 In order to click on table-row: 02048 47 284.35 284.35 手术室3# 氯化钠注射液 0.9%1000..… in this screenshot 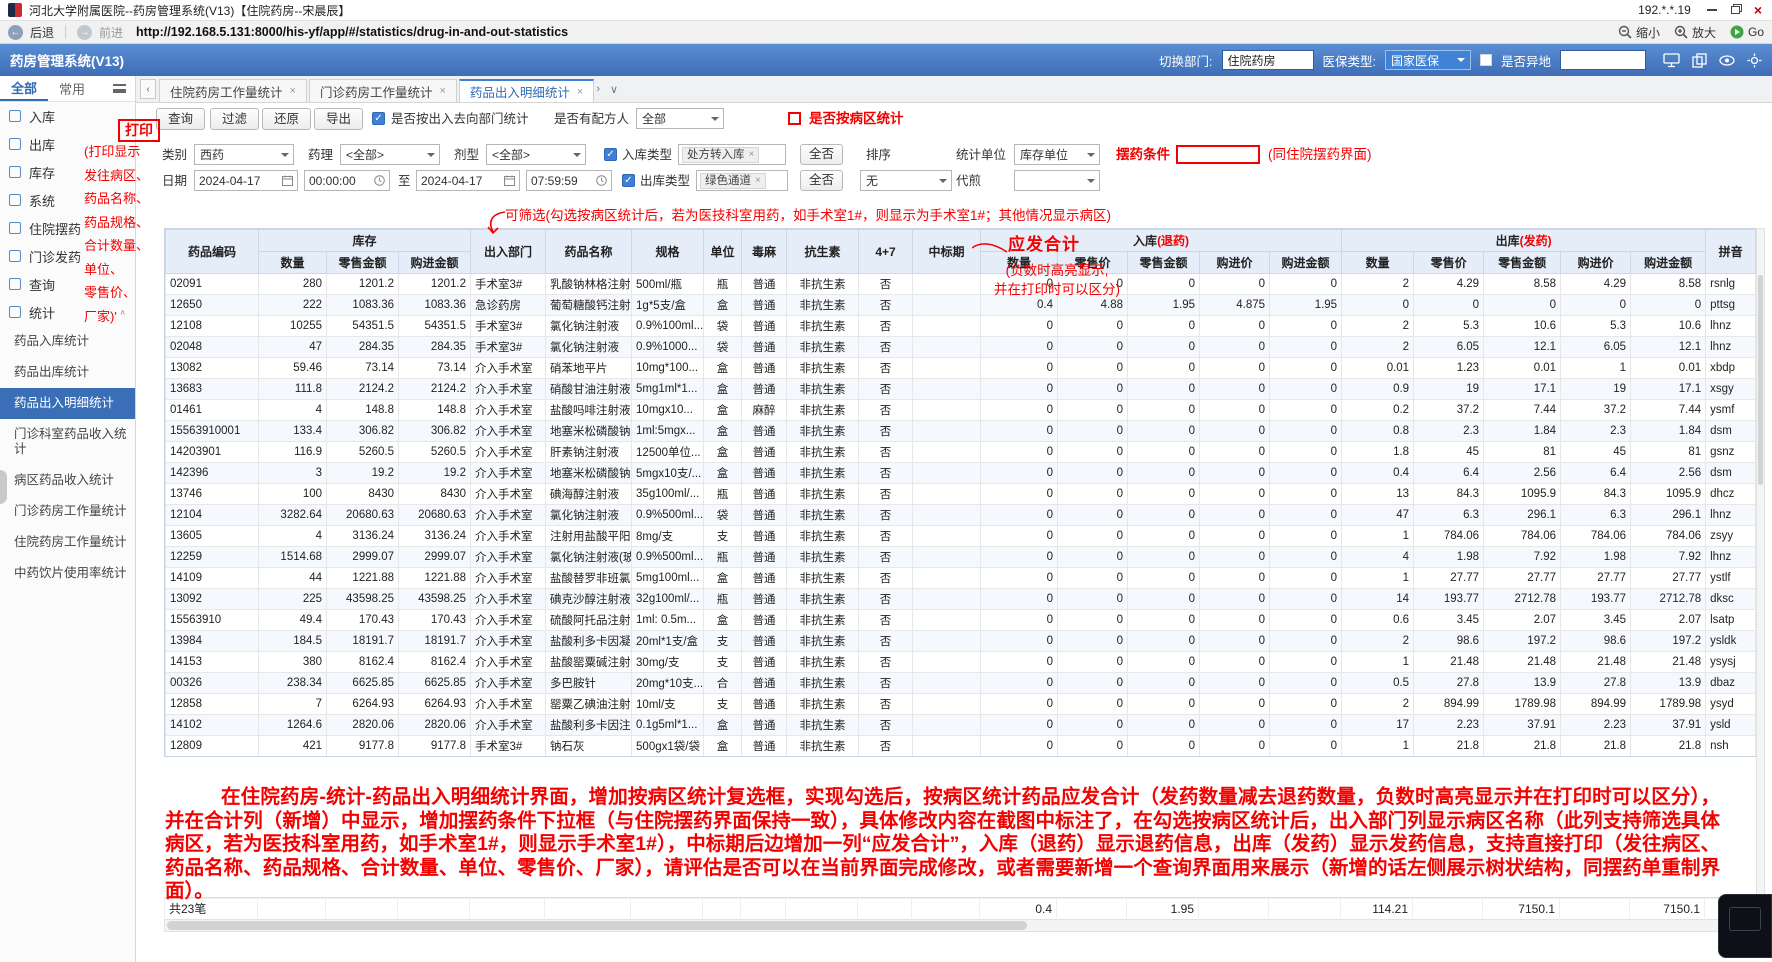, I will do `click(960, 347)`.